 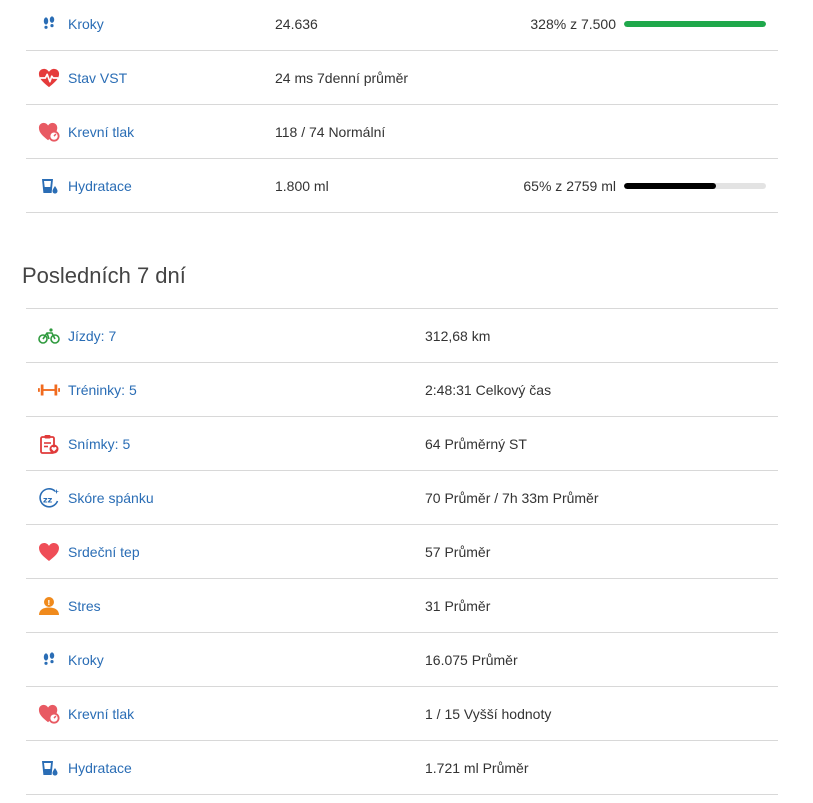 I want to click on steps-value: 24.636, so click(x=296, y=23).